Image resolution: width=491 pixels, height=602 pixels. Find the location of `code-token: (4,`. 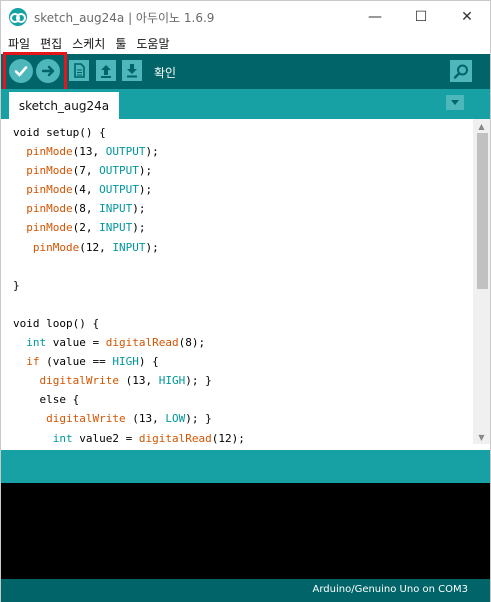

code-token: (4, is located at coordinates (86, 190).